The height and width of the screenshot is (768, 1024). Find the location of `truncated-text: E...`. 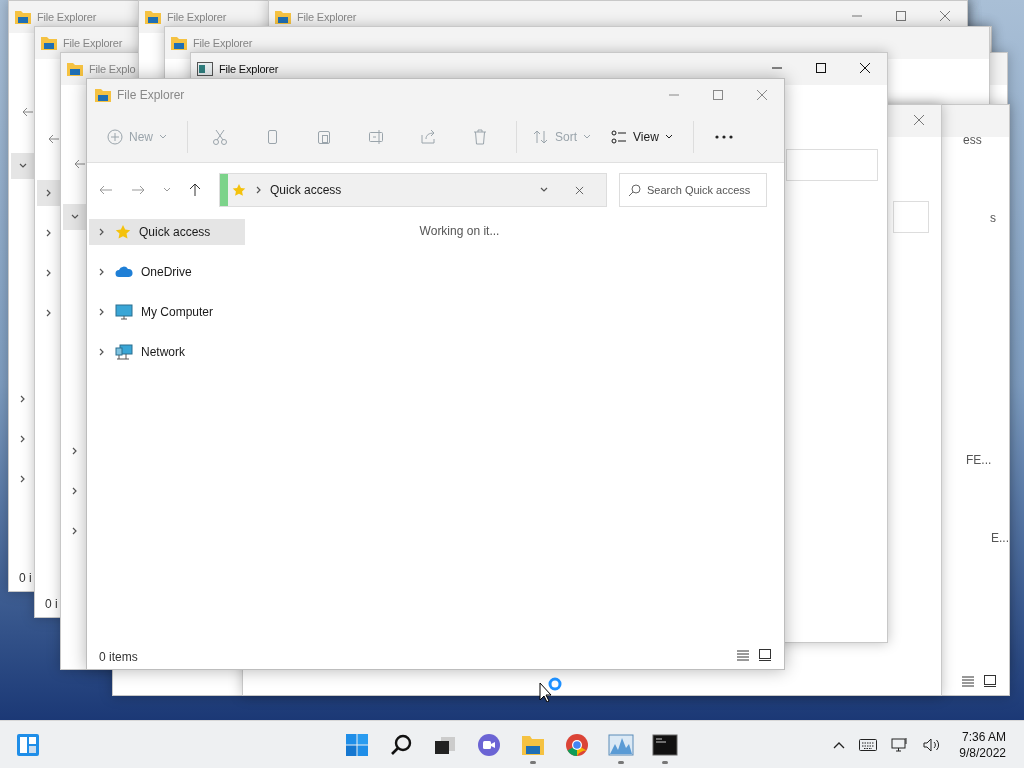

truncated-text: E... is located at coordinates (1000, 538).